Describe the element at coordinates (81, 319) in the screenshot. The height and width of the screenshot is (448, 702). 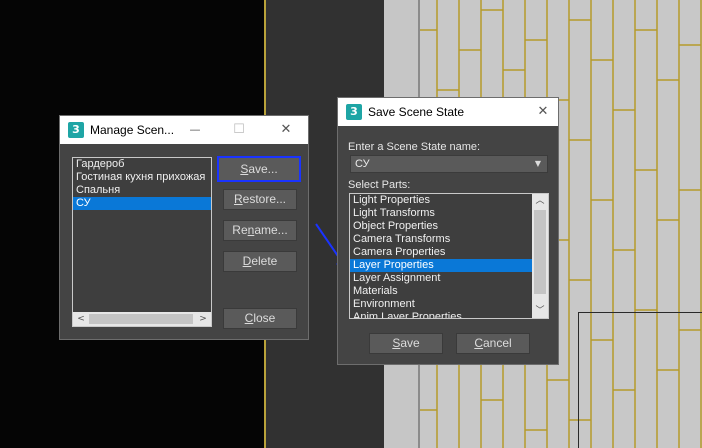
I see `scroll-left-arrow: <` at that location.